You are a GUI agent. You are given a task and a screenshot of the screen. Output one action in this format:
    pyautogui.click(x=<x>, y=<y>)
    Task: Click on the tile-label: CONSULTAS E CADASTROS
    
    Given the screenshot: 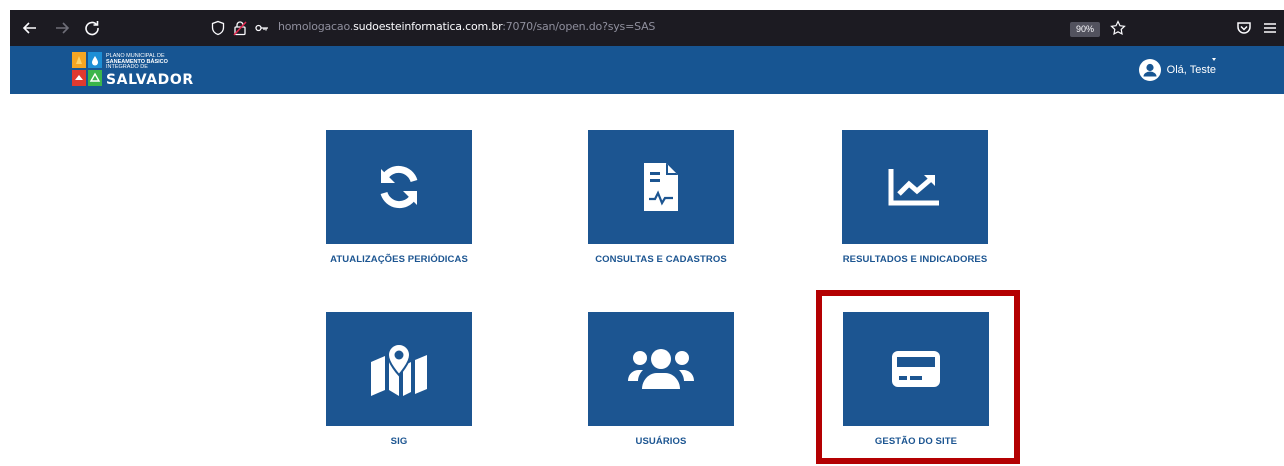 What is the action you would take?
    pyautogui.click(x=661, y=259)
    